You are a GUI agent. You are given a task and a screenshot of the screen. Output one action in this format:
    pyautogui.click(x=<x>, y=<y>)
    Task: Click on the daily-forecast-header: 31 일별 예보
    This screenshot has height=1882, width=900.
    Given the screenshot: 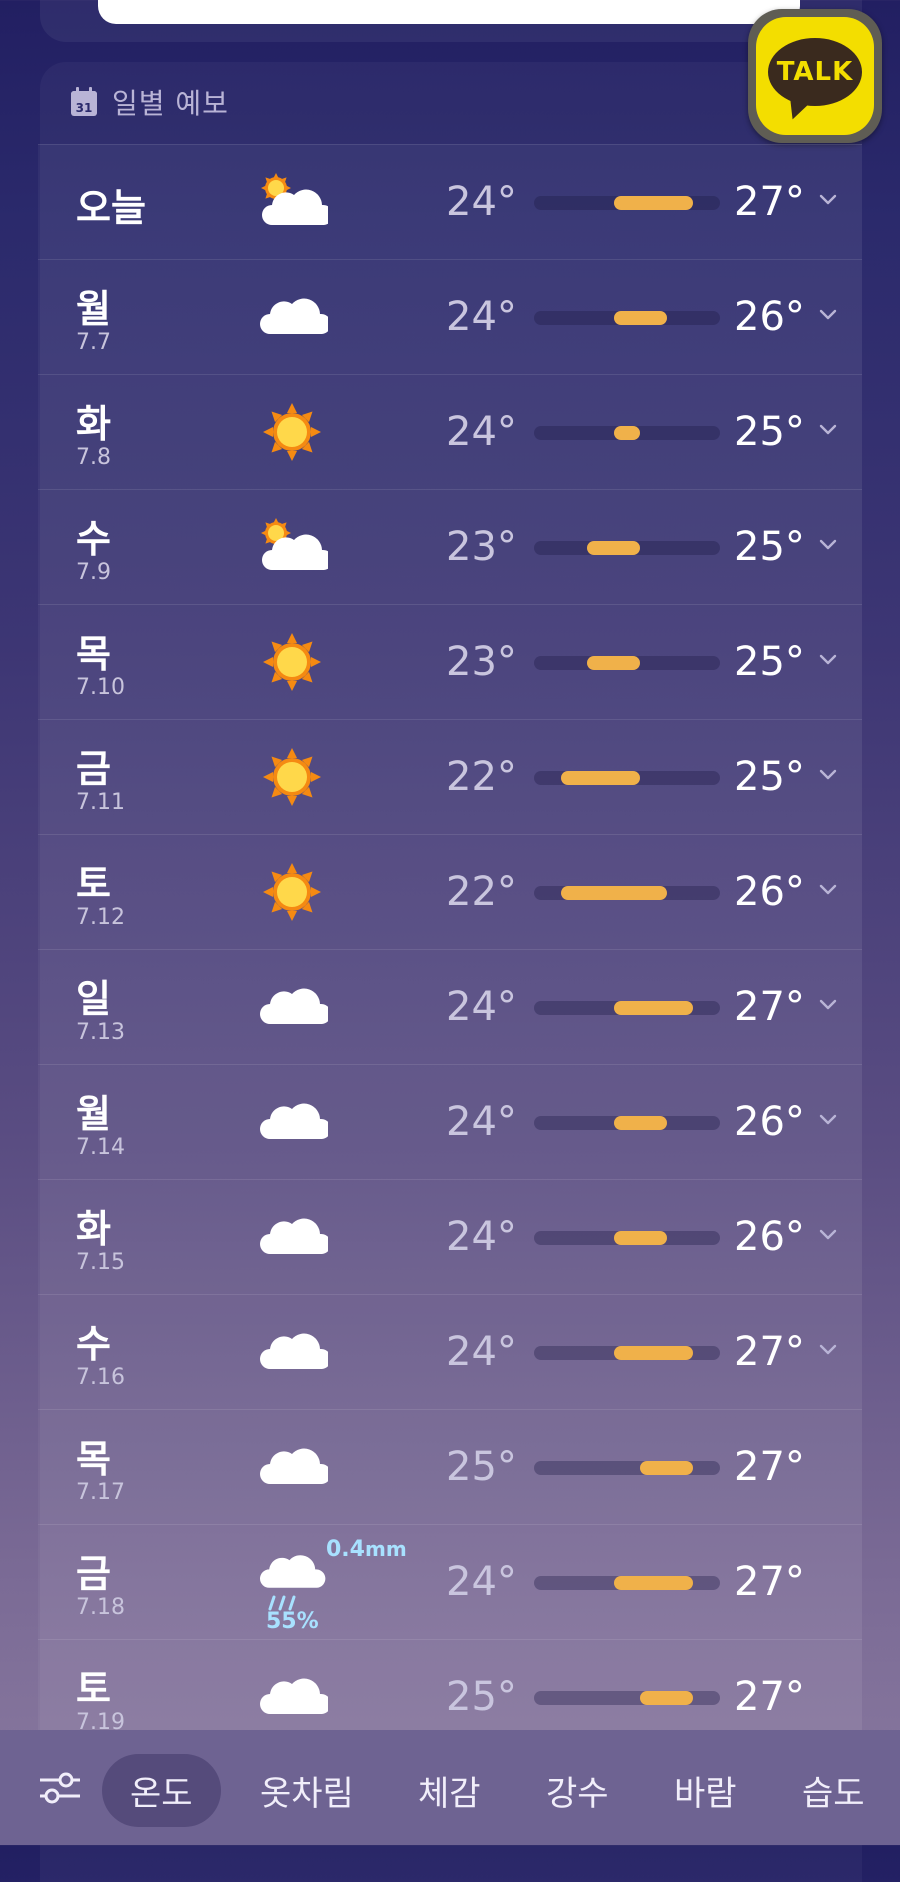 What is the action you would take?
    pyautogui.click(x=149, y=102)
    